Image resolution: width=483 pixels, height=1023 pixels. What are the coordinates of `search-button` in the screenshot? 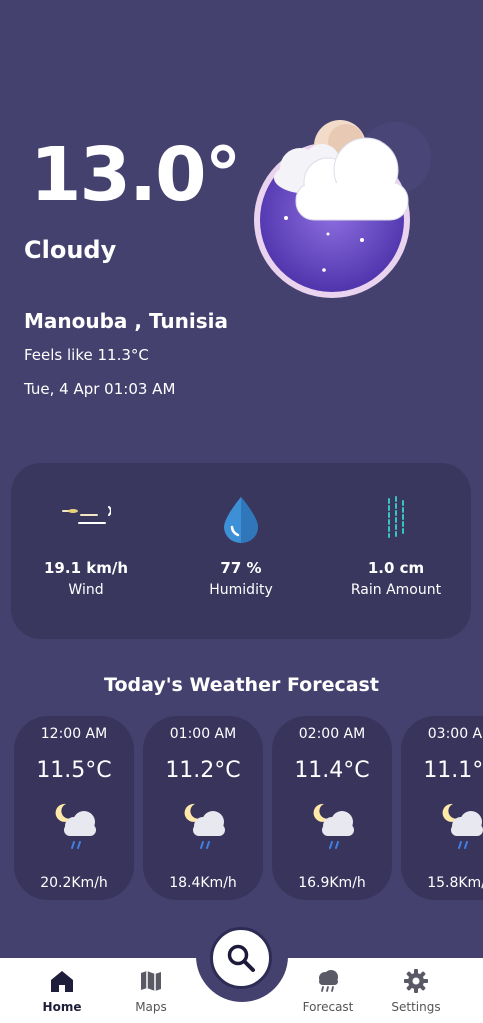 It's located at (241, 958).